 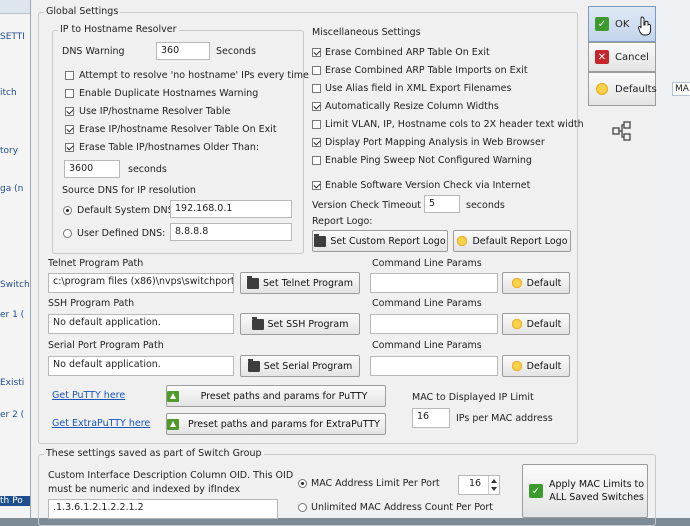 I want to click on ip-resolver-title: IP to Hostname Resolver, so click(x=118, y=29).